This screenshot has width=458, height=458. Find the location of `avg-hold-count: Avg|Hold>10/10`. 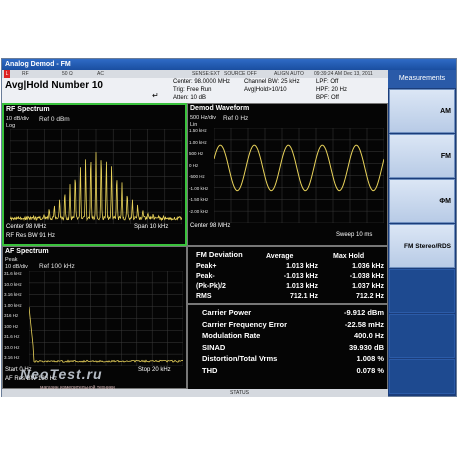

avg-hold-count: Avg|Hold>10/10 is located at coordinates (265, 90).